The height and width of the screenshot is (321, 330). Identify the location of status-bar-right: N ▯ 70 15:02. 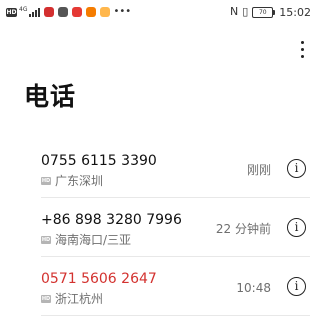
(270, 12).